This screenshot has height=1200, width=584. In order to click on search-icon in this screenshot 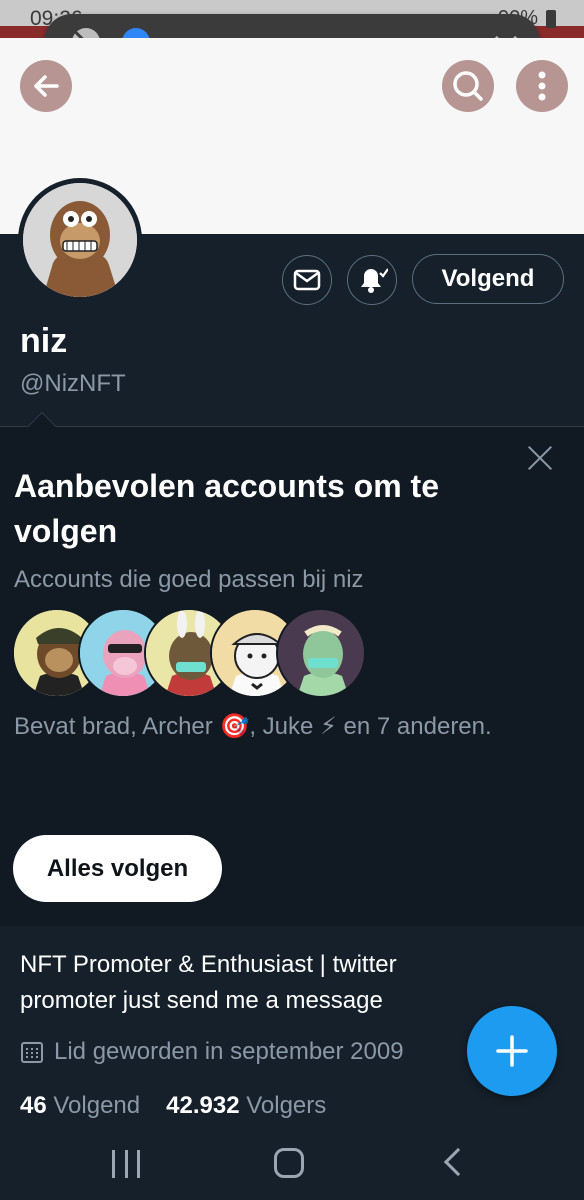, I will do `click(468, 86)`.